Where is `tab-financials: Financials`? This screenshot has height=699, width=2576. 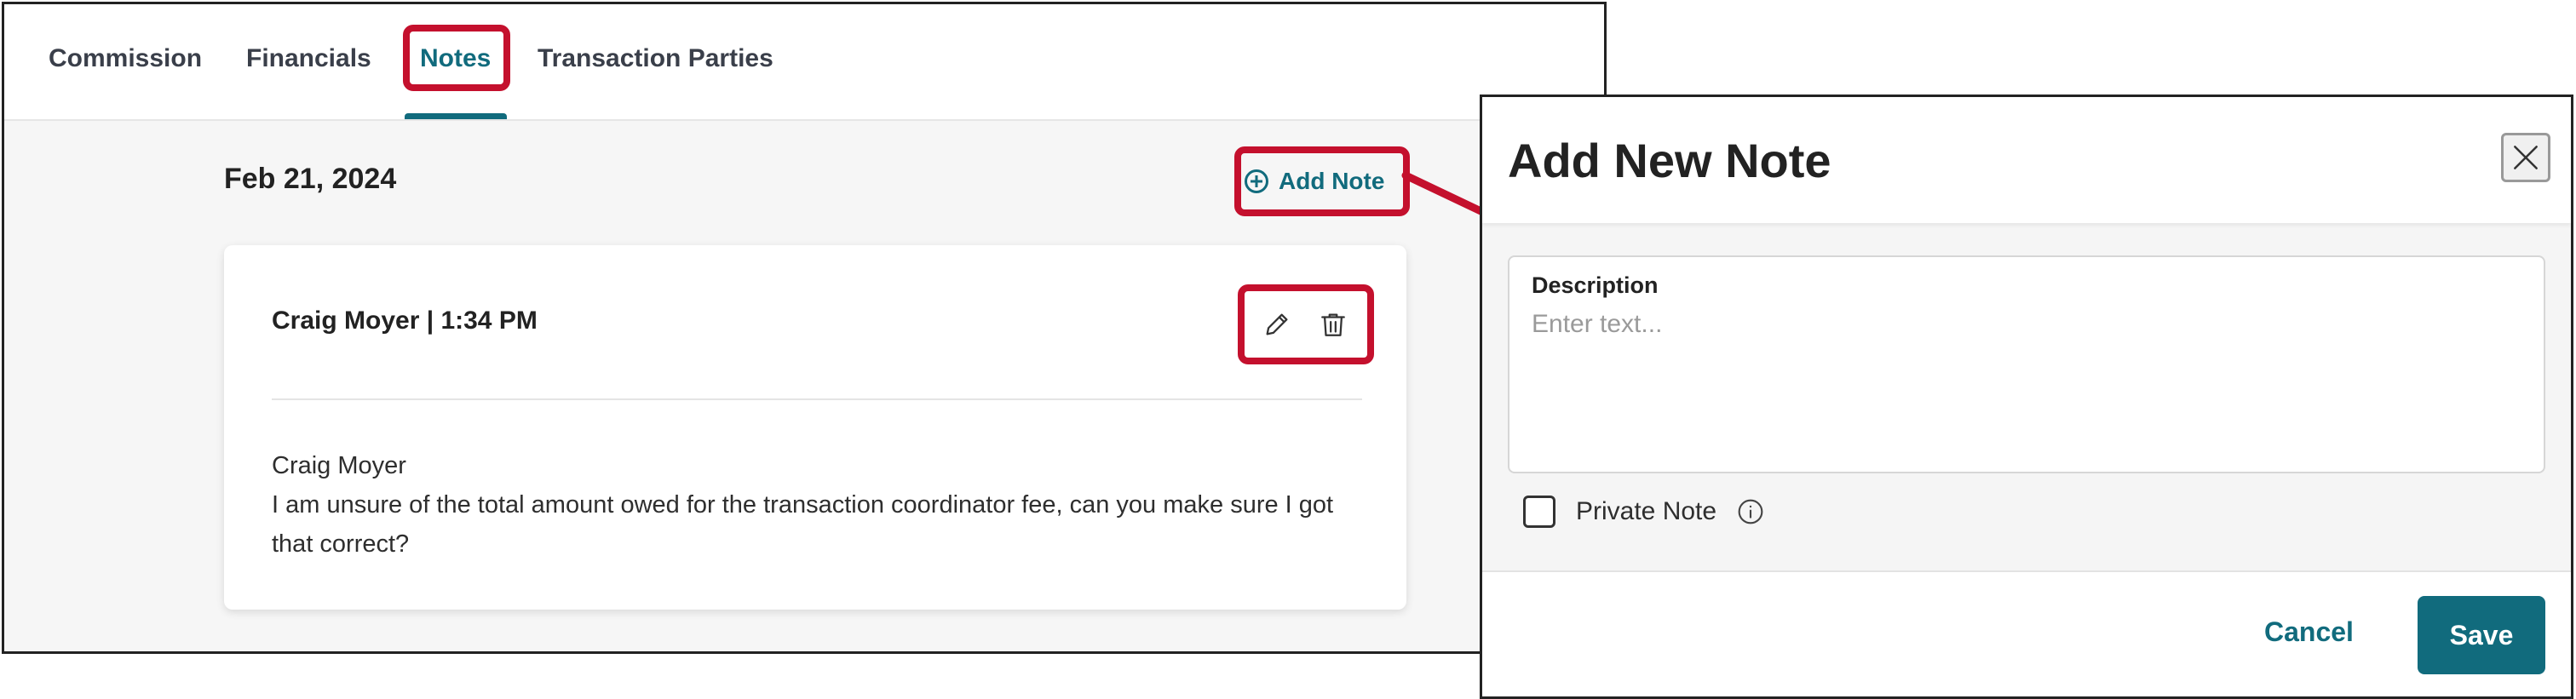 tab-financials: Financials is located at coordinates (308, 59).